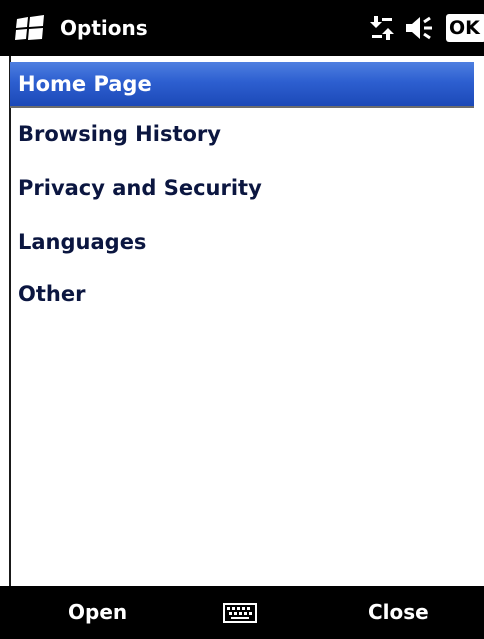  I want to click on list-item-home-page: Home Page, so click(242, 84).